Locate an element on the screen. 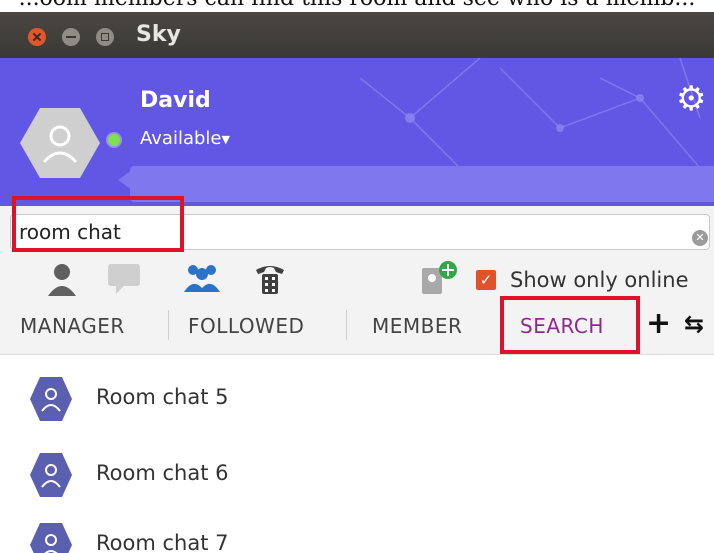 Image resolution: width=714 pixels, height=553 pixels. search-bar is located at coordinates (357, 233).